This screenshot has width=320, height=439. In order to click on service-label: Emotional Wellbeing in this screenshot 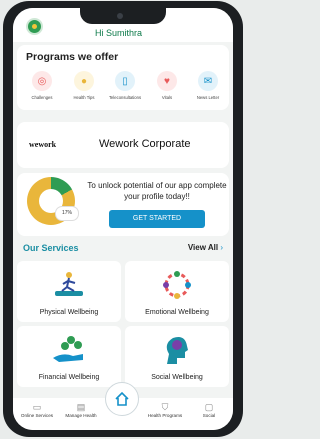, I will do `click(177, 312)`.